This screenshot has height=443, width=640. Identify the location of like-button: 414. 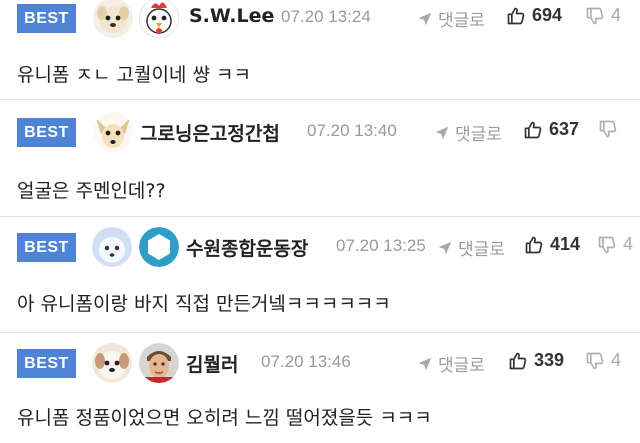
(552, 244).